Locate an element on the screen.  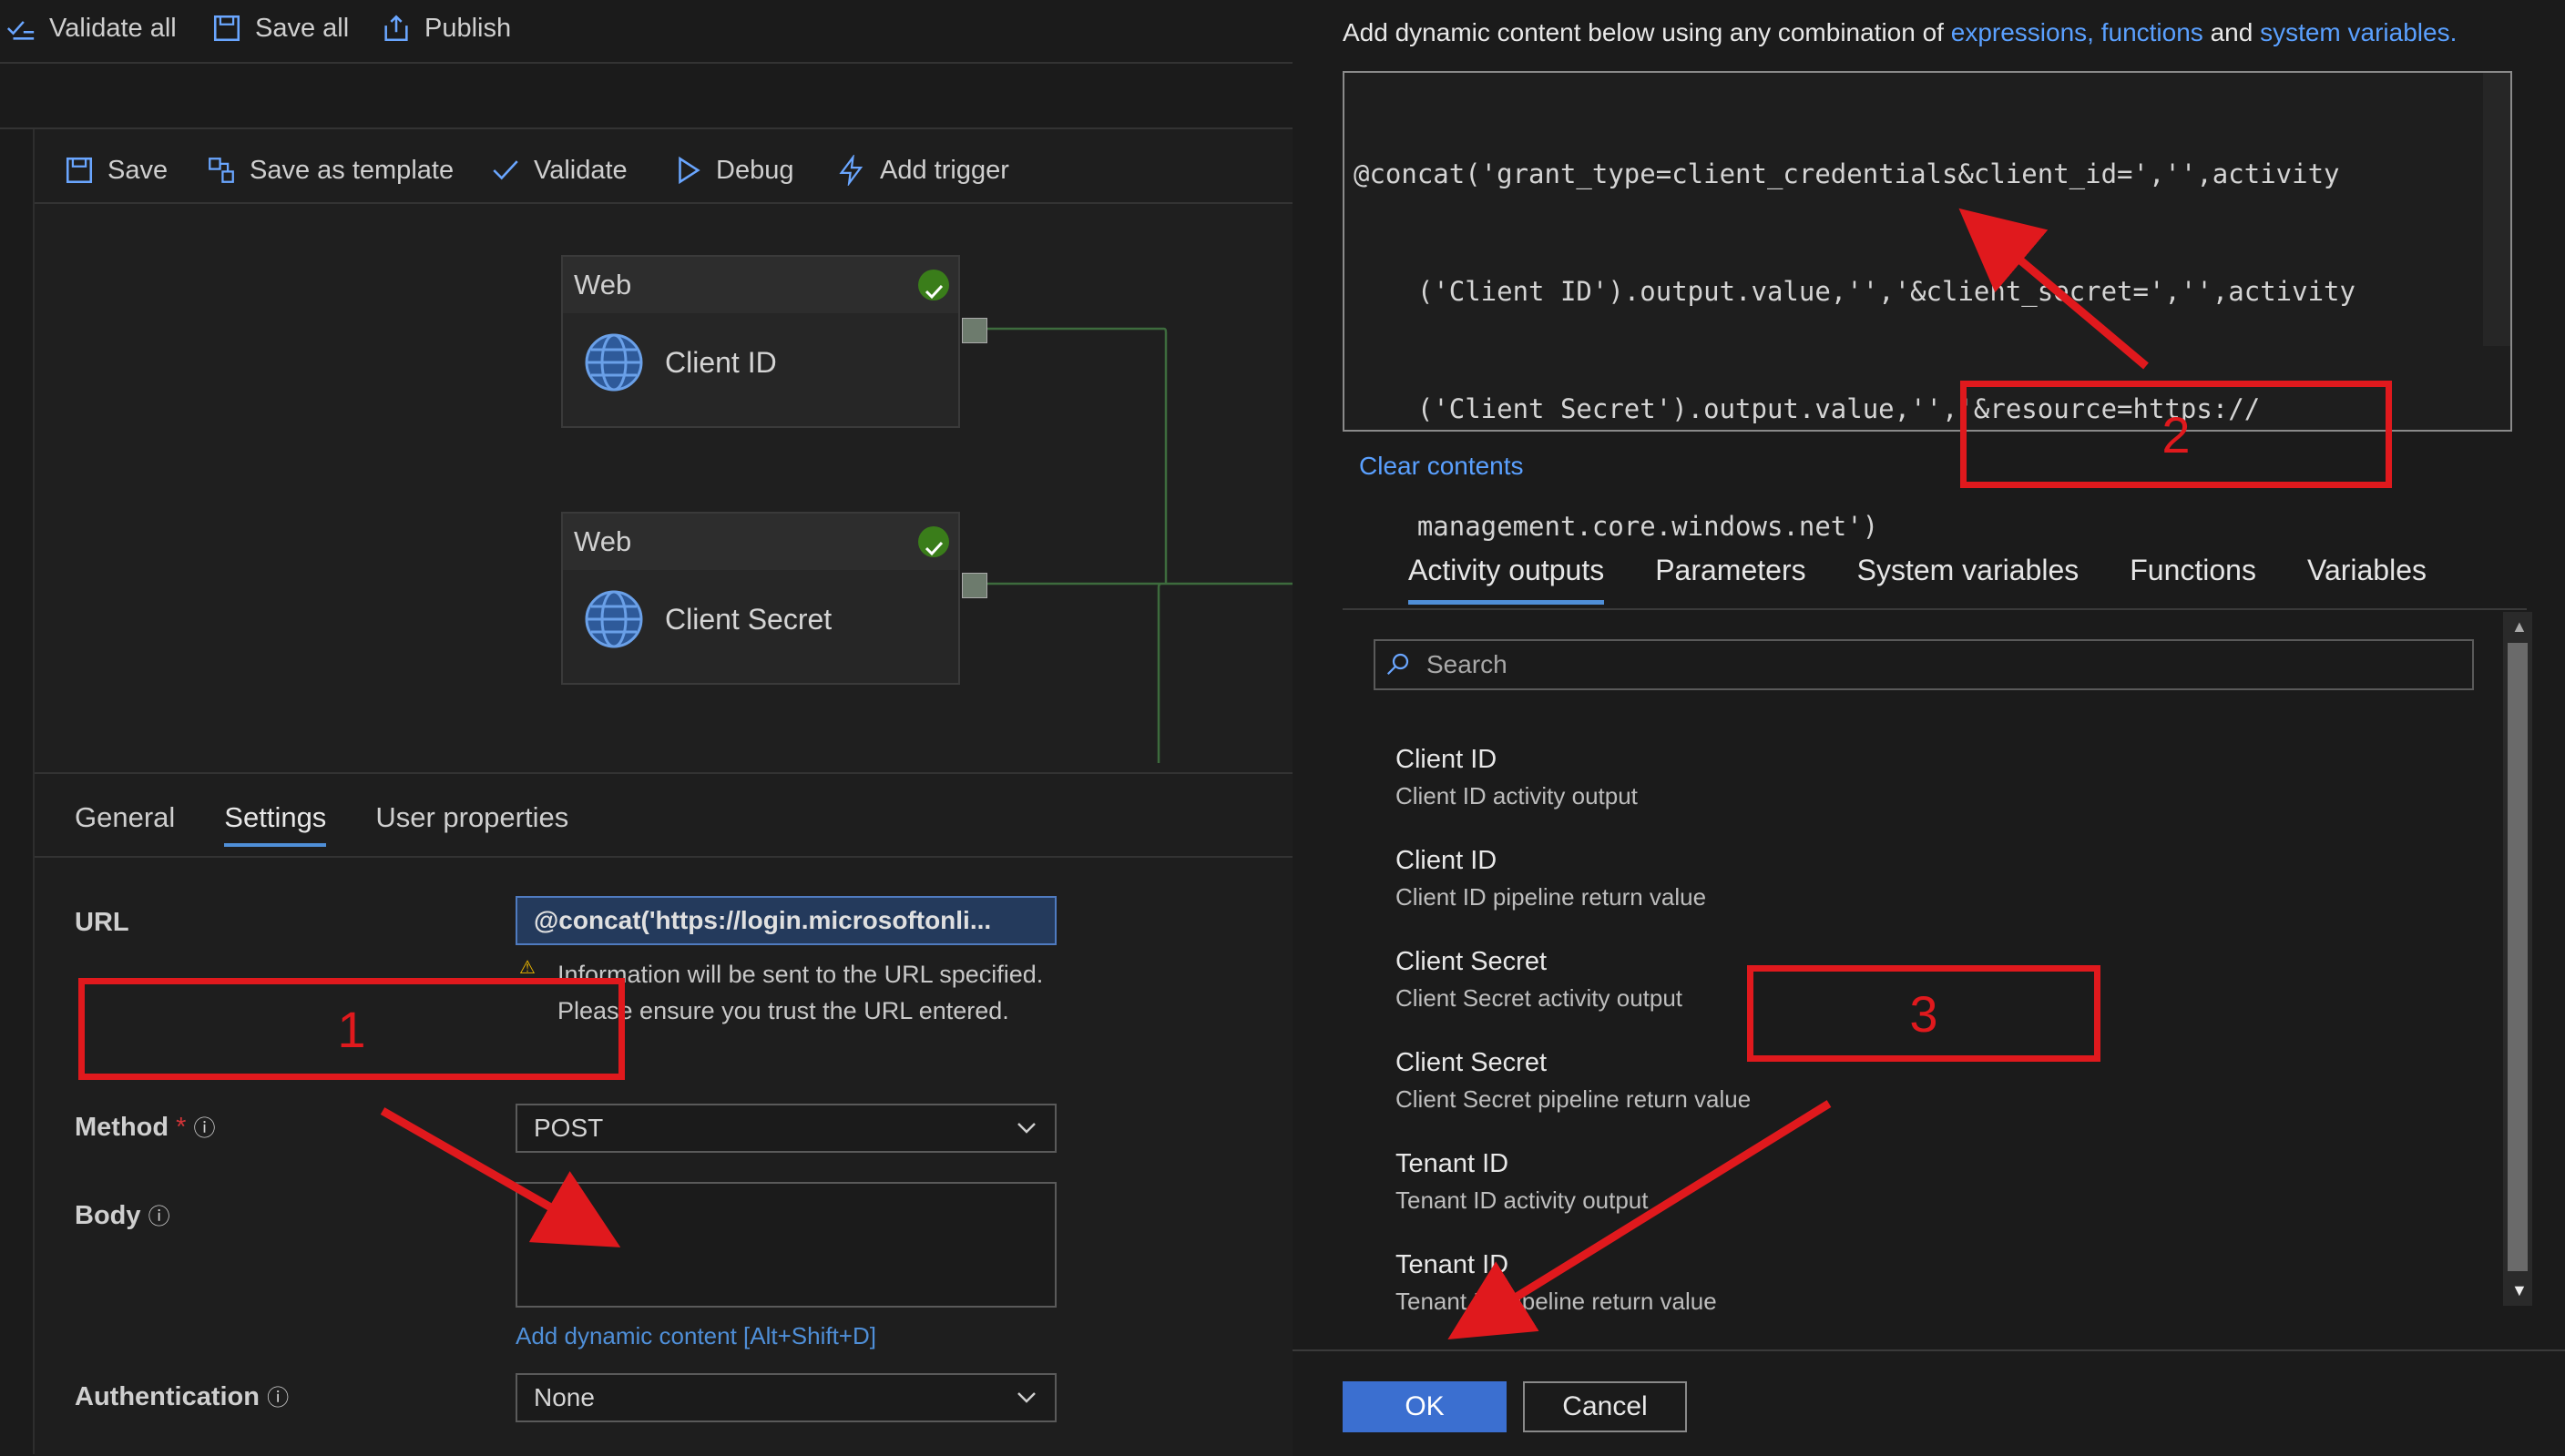
scrollbar-thumb is located at coordinates (2518, 957).